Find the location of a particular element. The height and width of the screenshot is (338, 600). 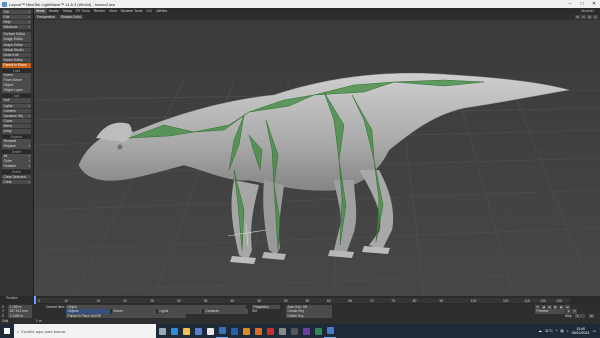

lights-mode-button: Lights is located at coordinates (180, 311).